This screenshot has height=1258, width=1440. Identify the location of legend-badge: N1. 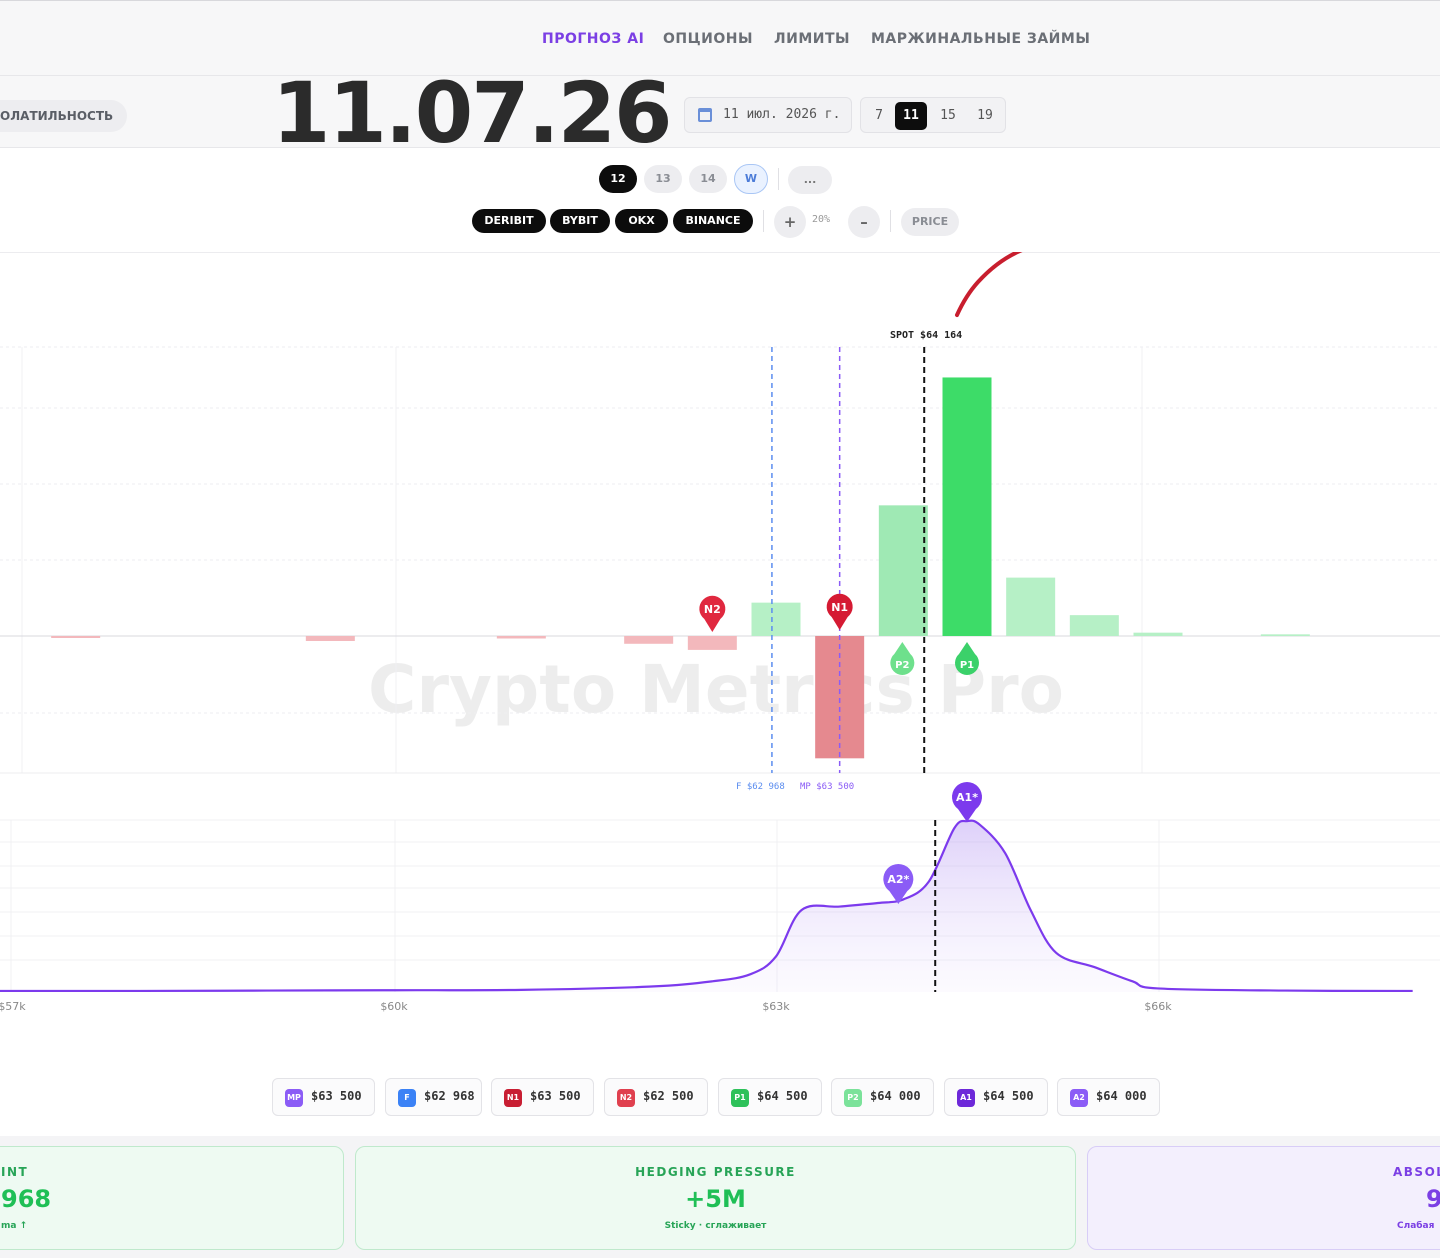
(513, 1098).